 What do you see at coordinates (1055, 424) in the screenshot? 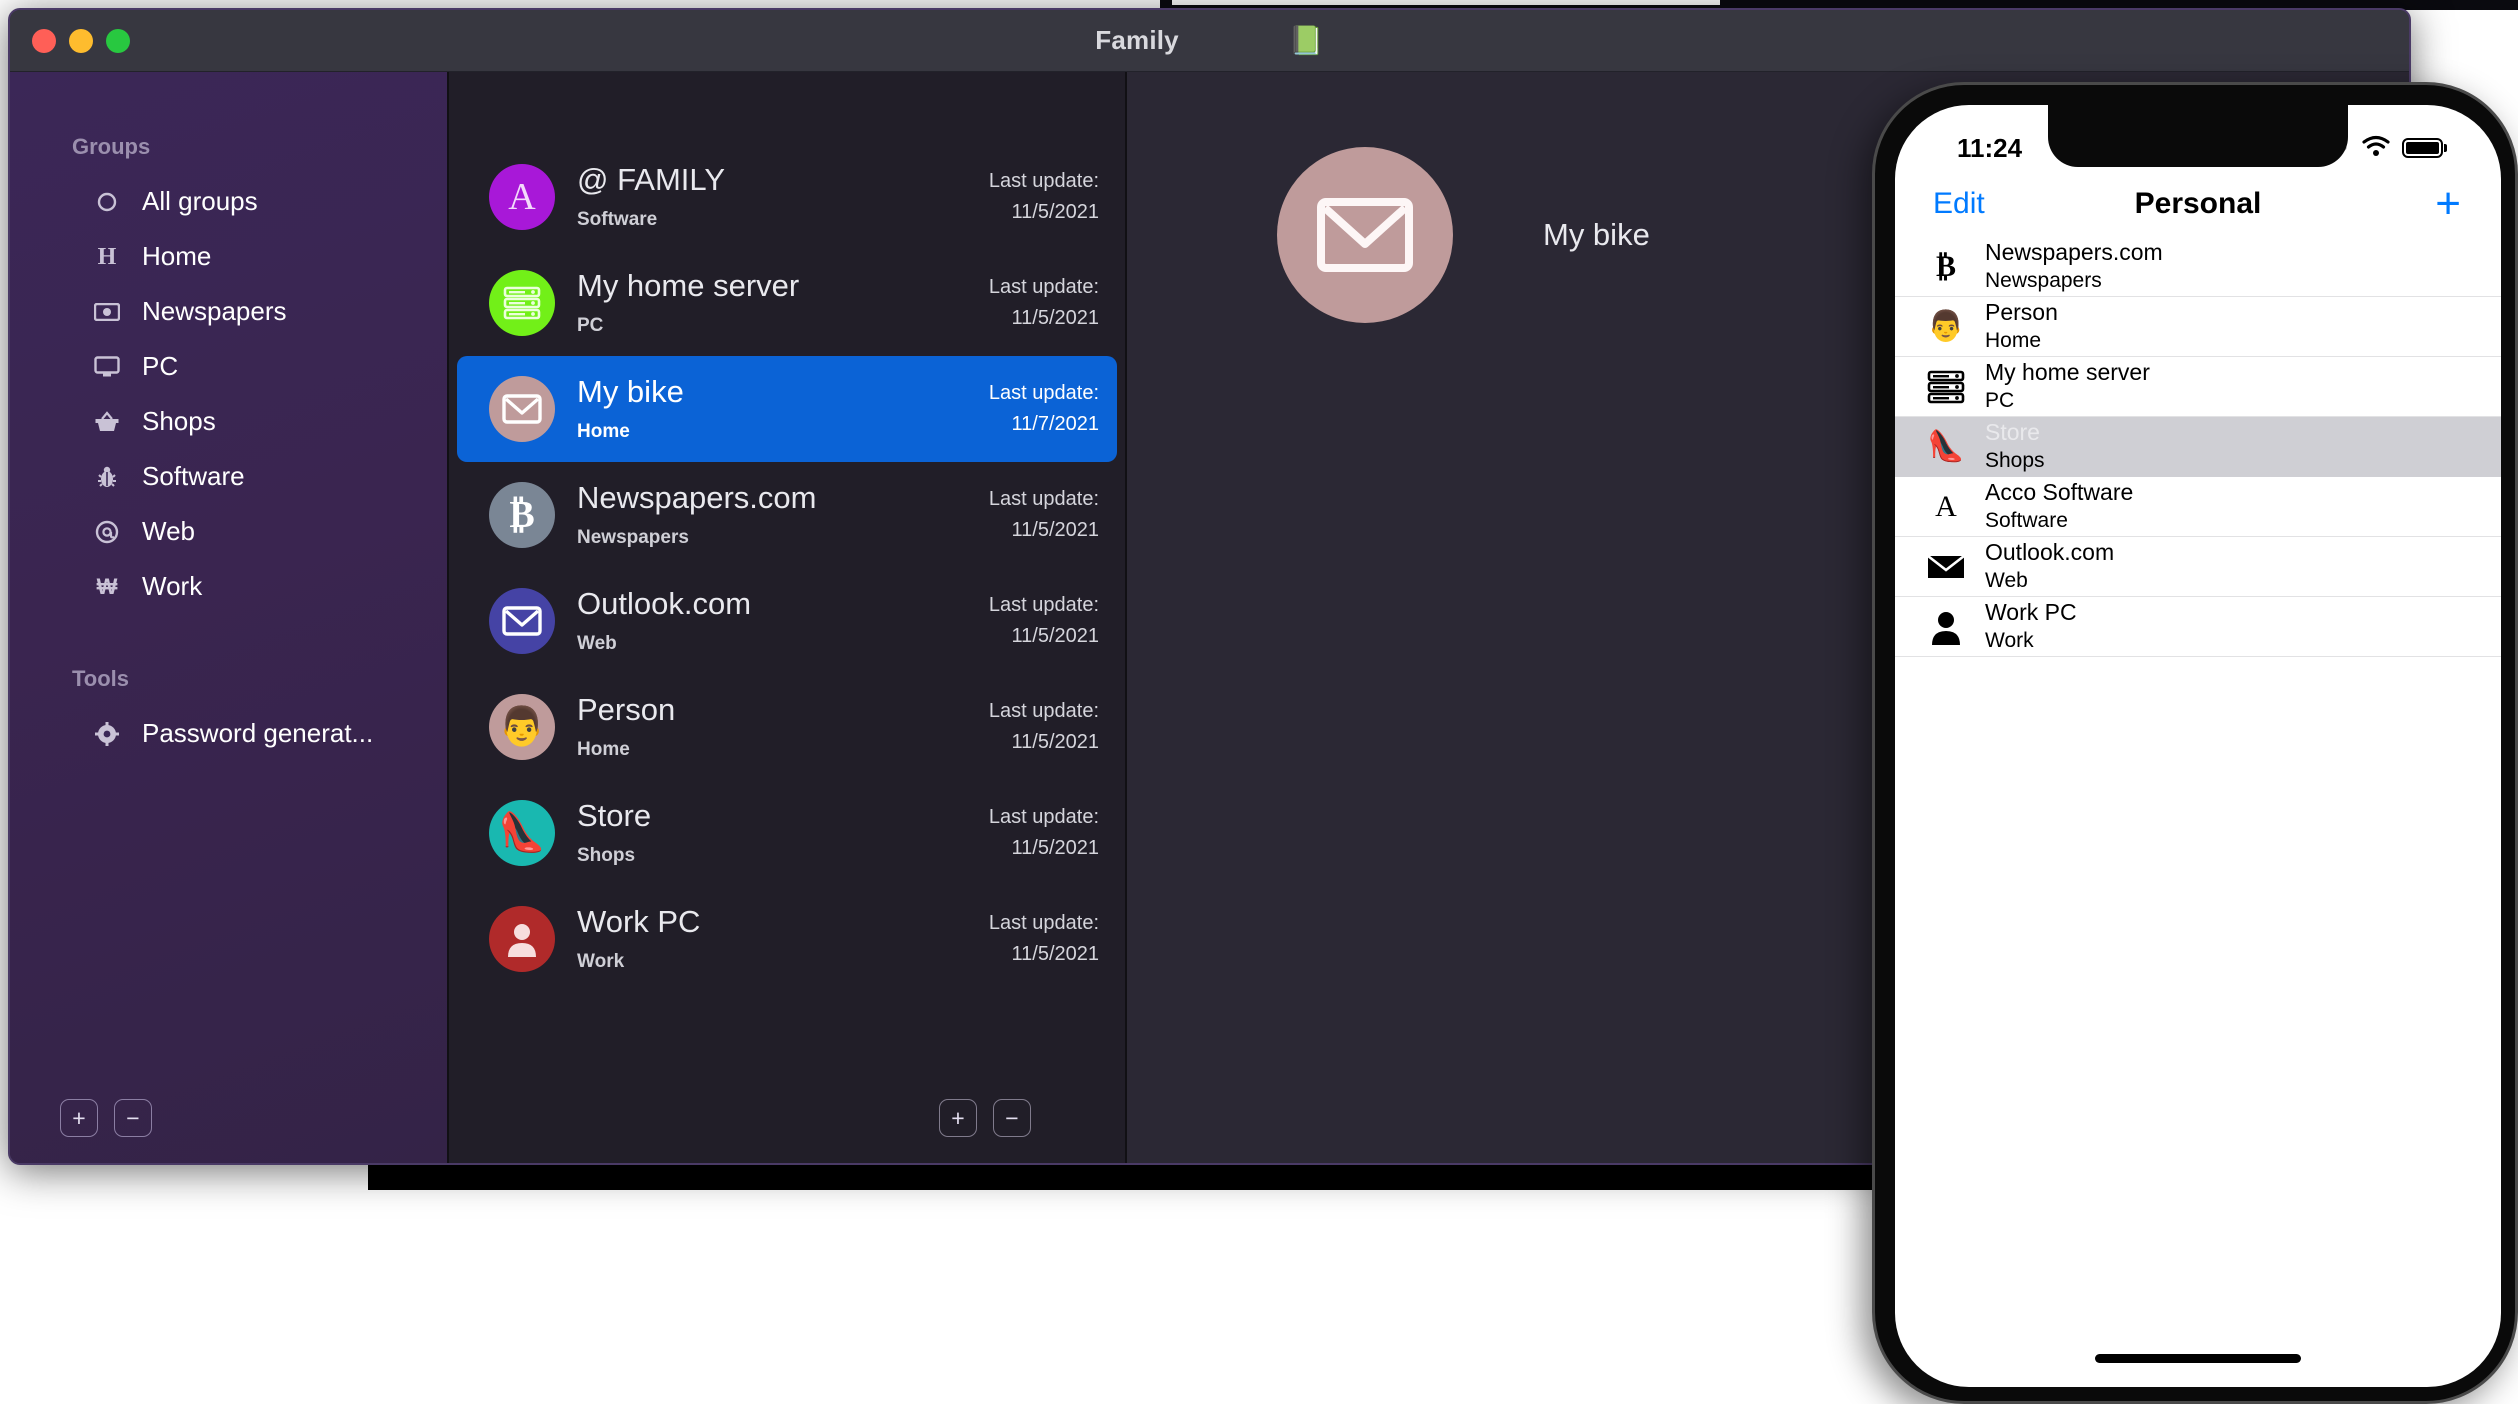
I see `last-update-date: 11/7/2021` at bounding box center [1055, 424].